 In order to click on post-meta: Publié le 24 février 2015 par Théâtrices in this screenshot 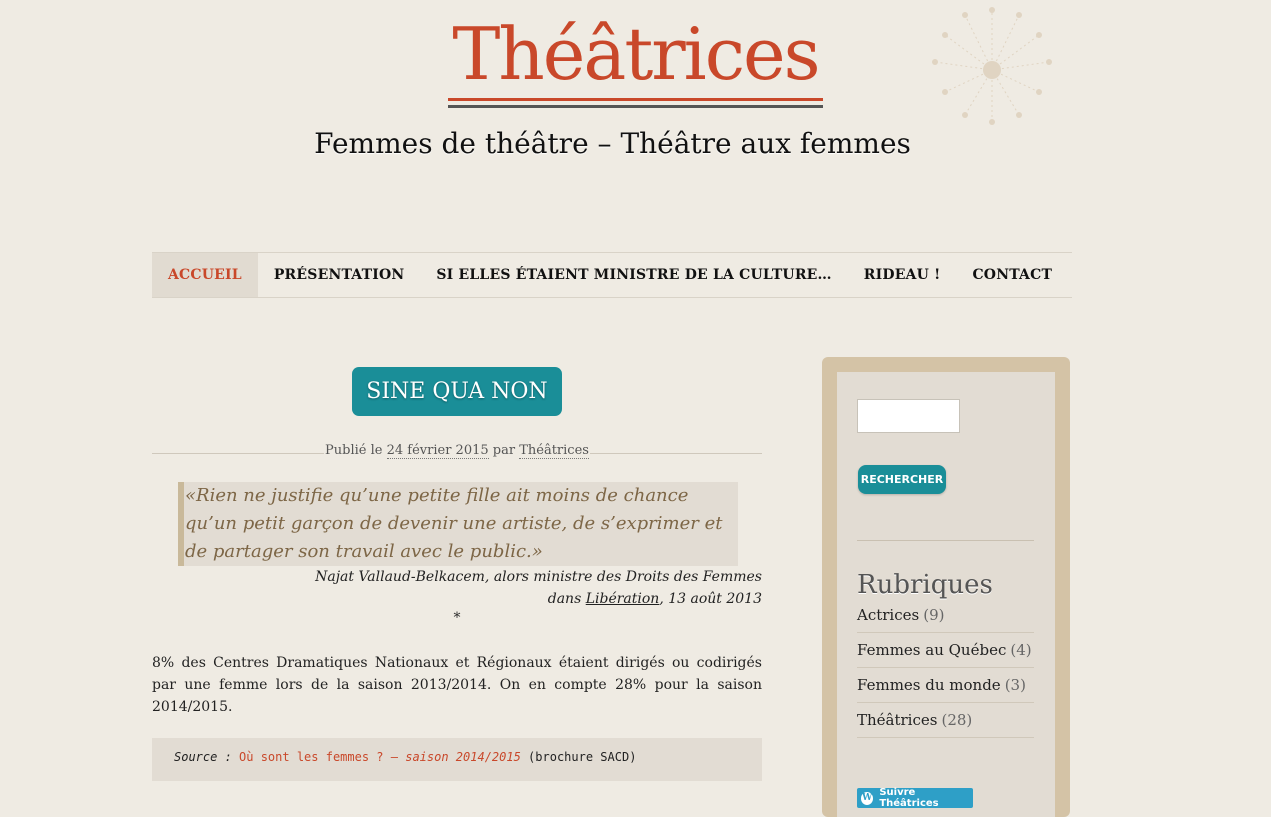, I will do `click(457, 451)`.